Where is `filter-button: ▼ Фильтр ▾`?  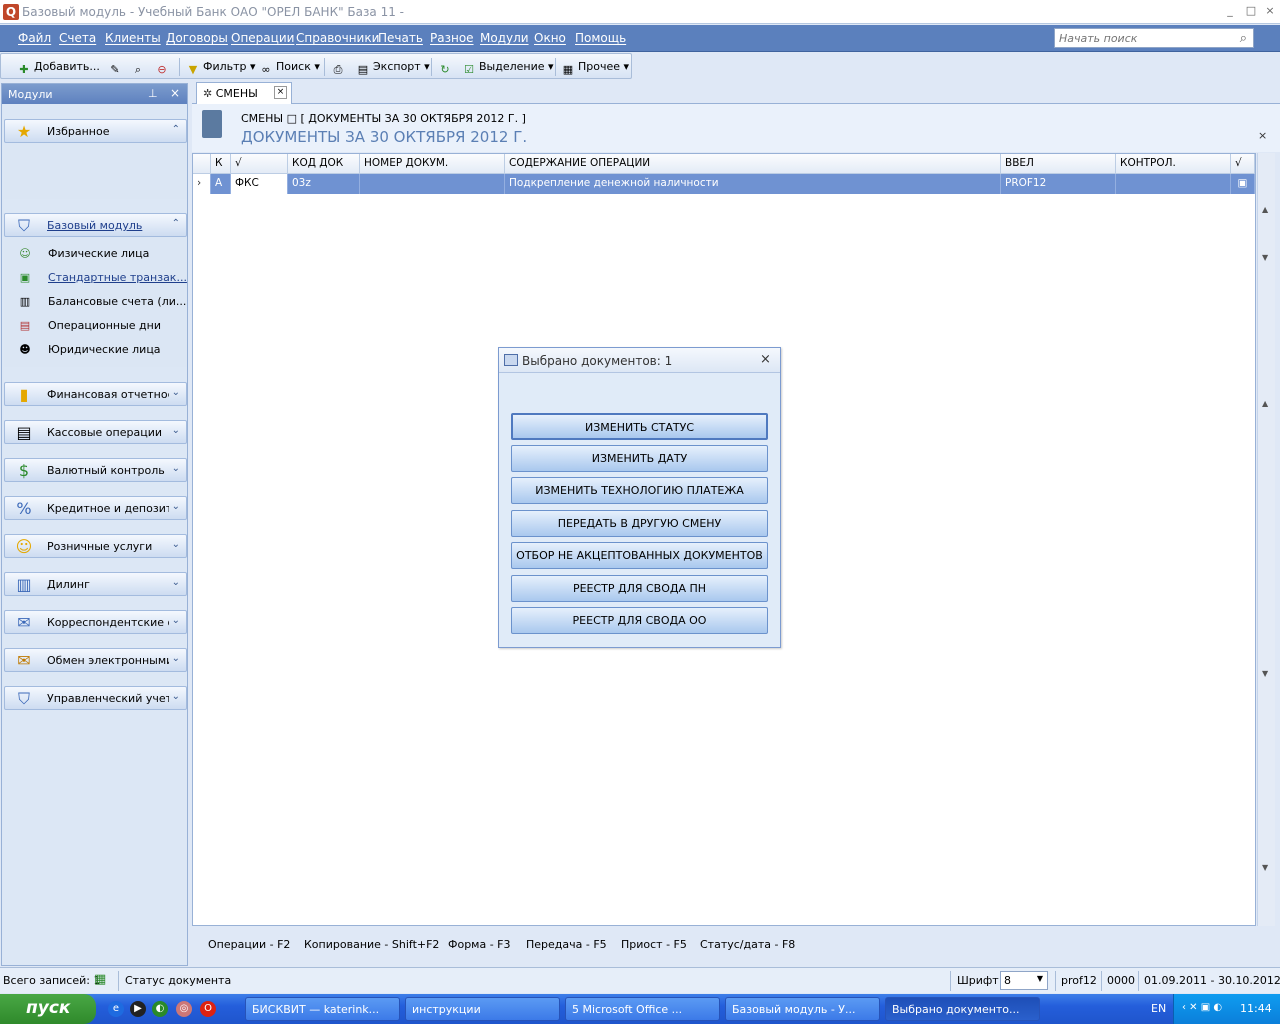
filter-button: ▼ Фильтр ▾ is located at coordinates (221, 67).